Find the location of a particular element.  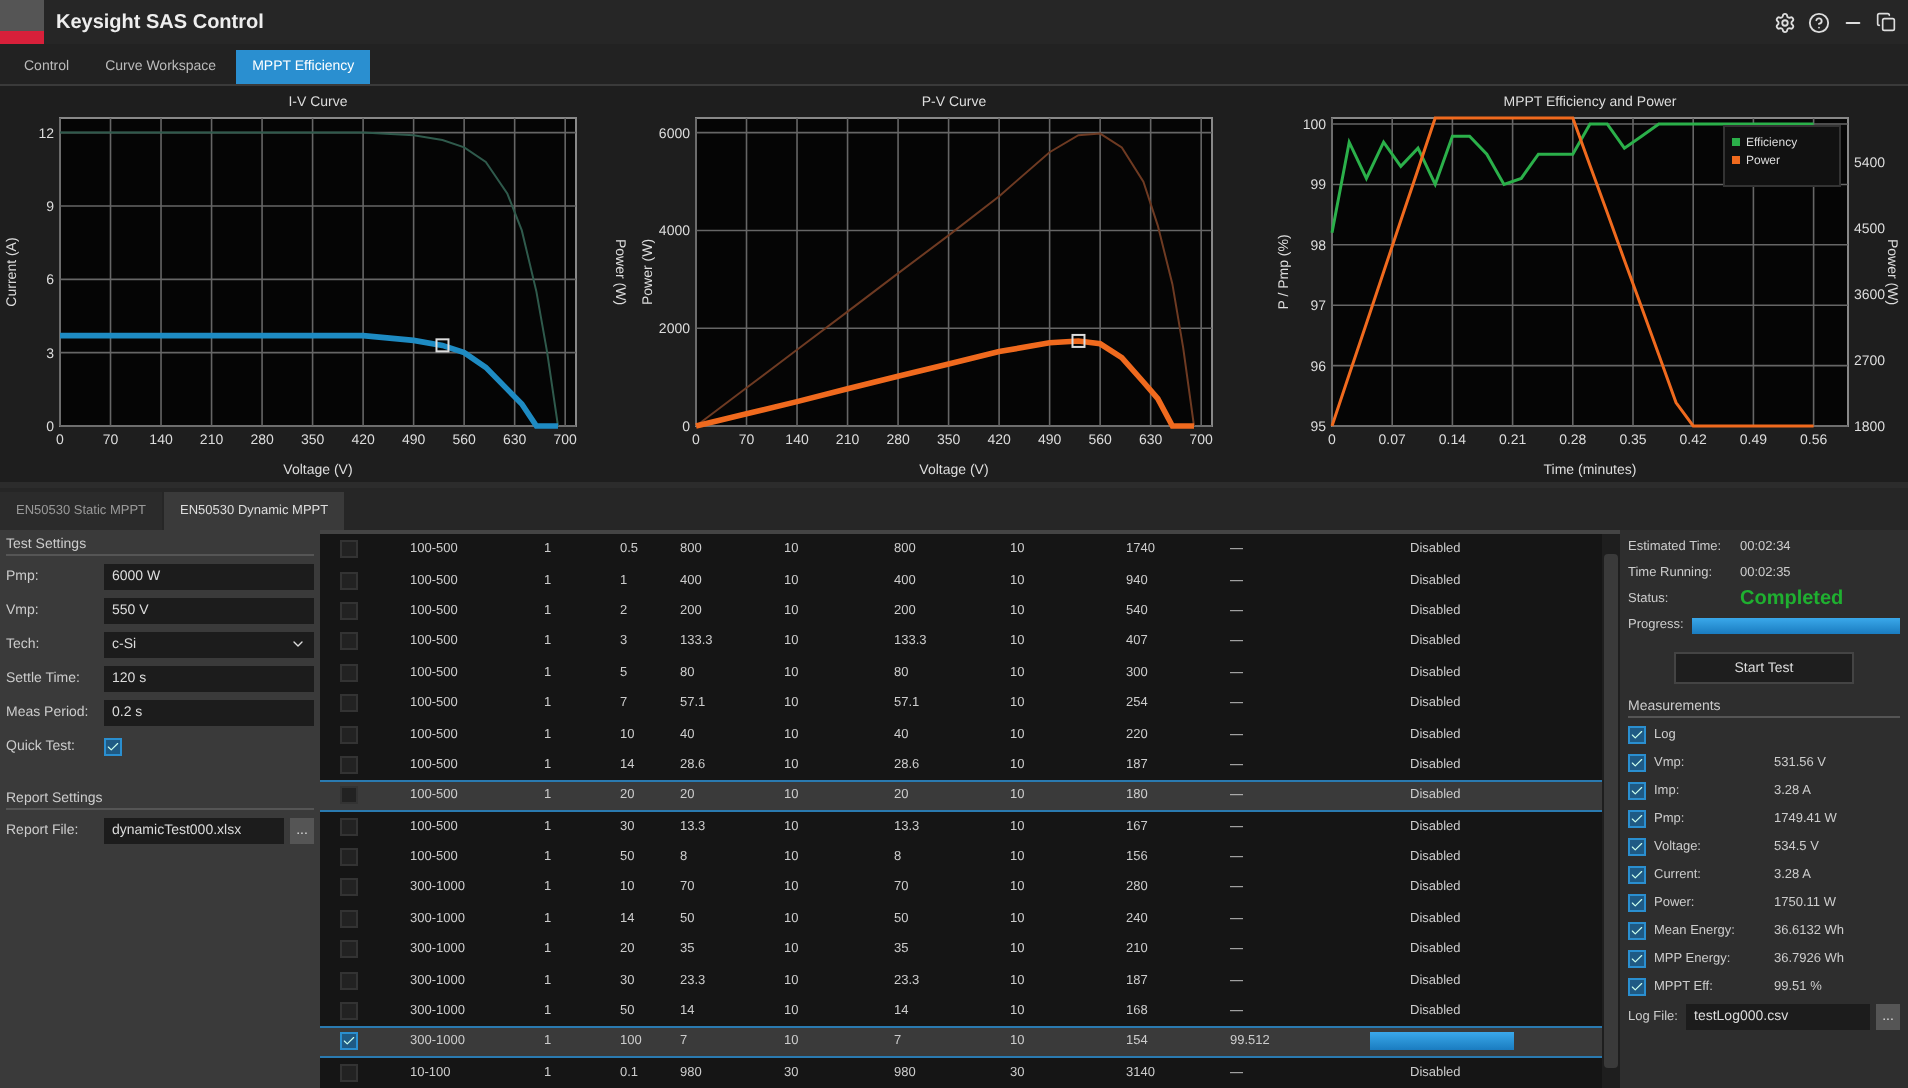

window-title: Keysight SAS Control is located at coordinates (161, 22).